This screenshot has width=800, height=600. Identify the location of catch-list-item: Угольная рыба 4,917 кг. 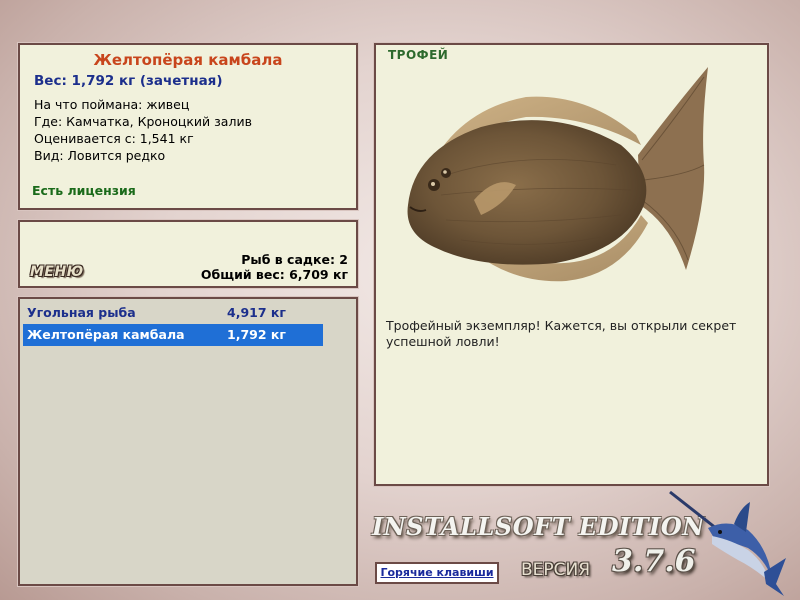
(173, 313).